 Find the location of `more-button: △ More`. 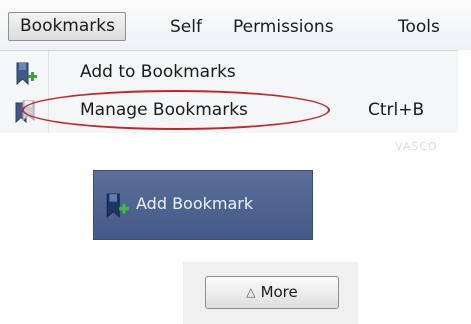

more-button: △ More is located at coordinates (272, 292).